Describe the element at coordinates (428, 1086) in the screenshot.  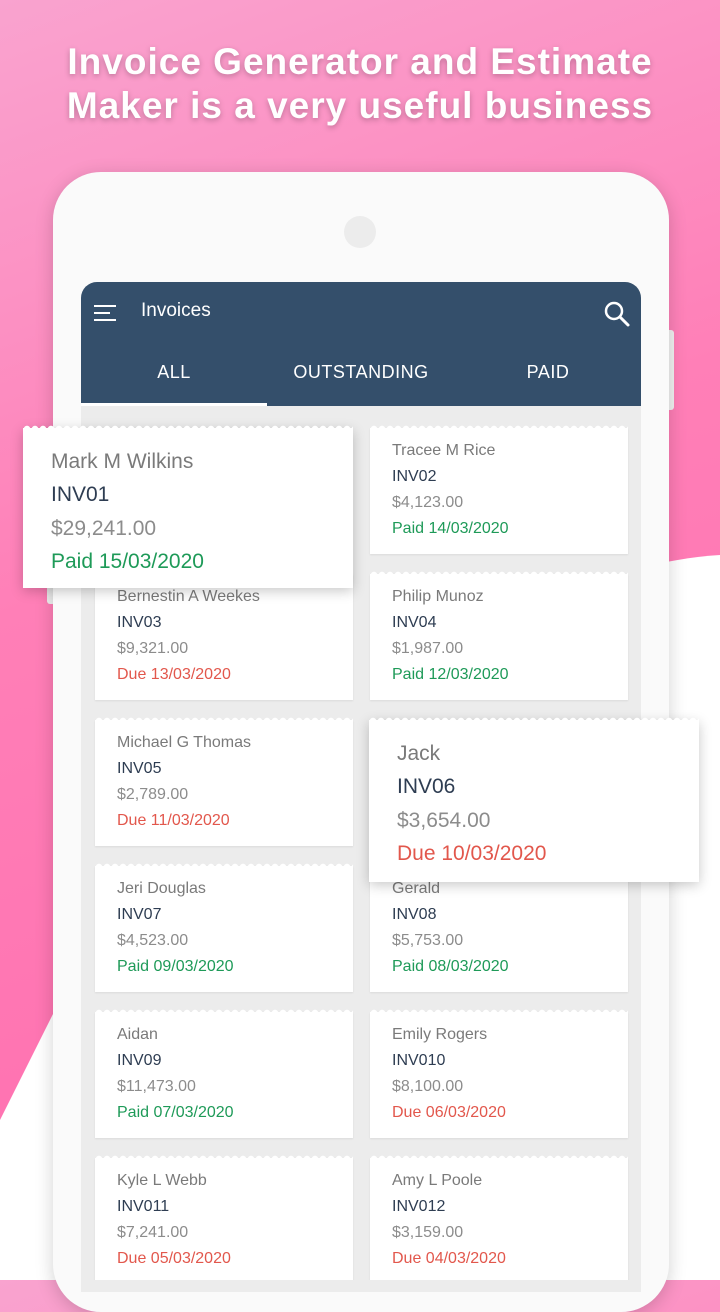
I see `invoice-amount: $8,100.00` at that location.